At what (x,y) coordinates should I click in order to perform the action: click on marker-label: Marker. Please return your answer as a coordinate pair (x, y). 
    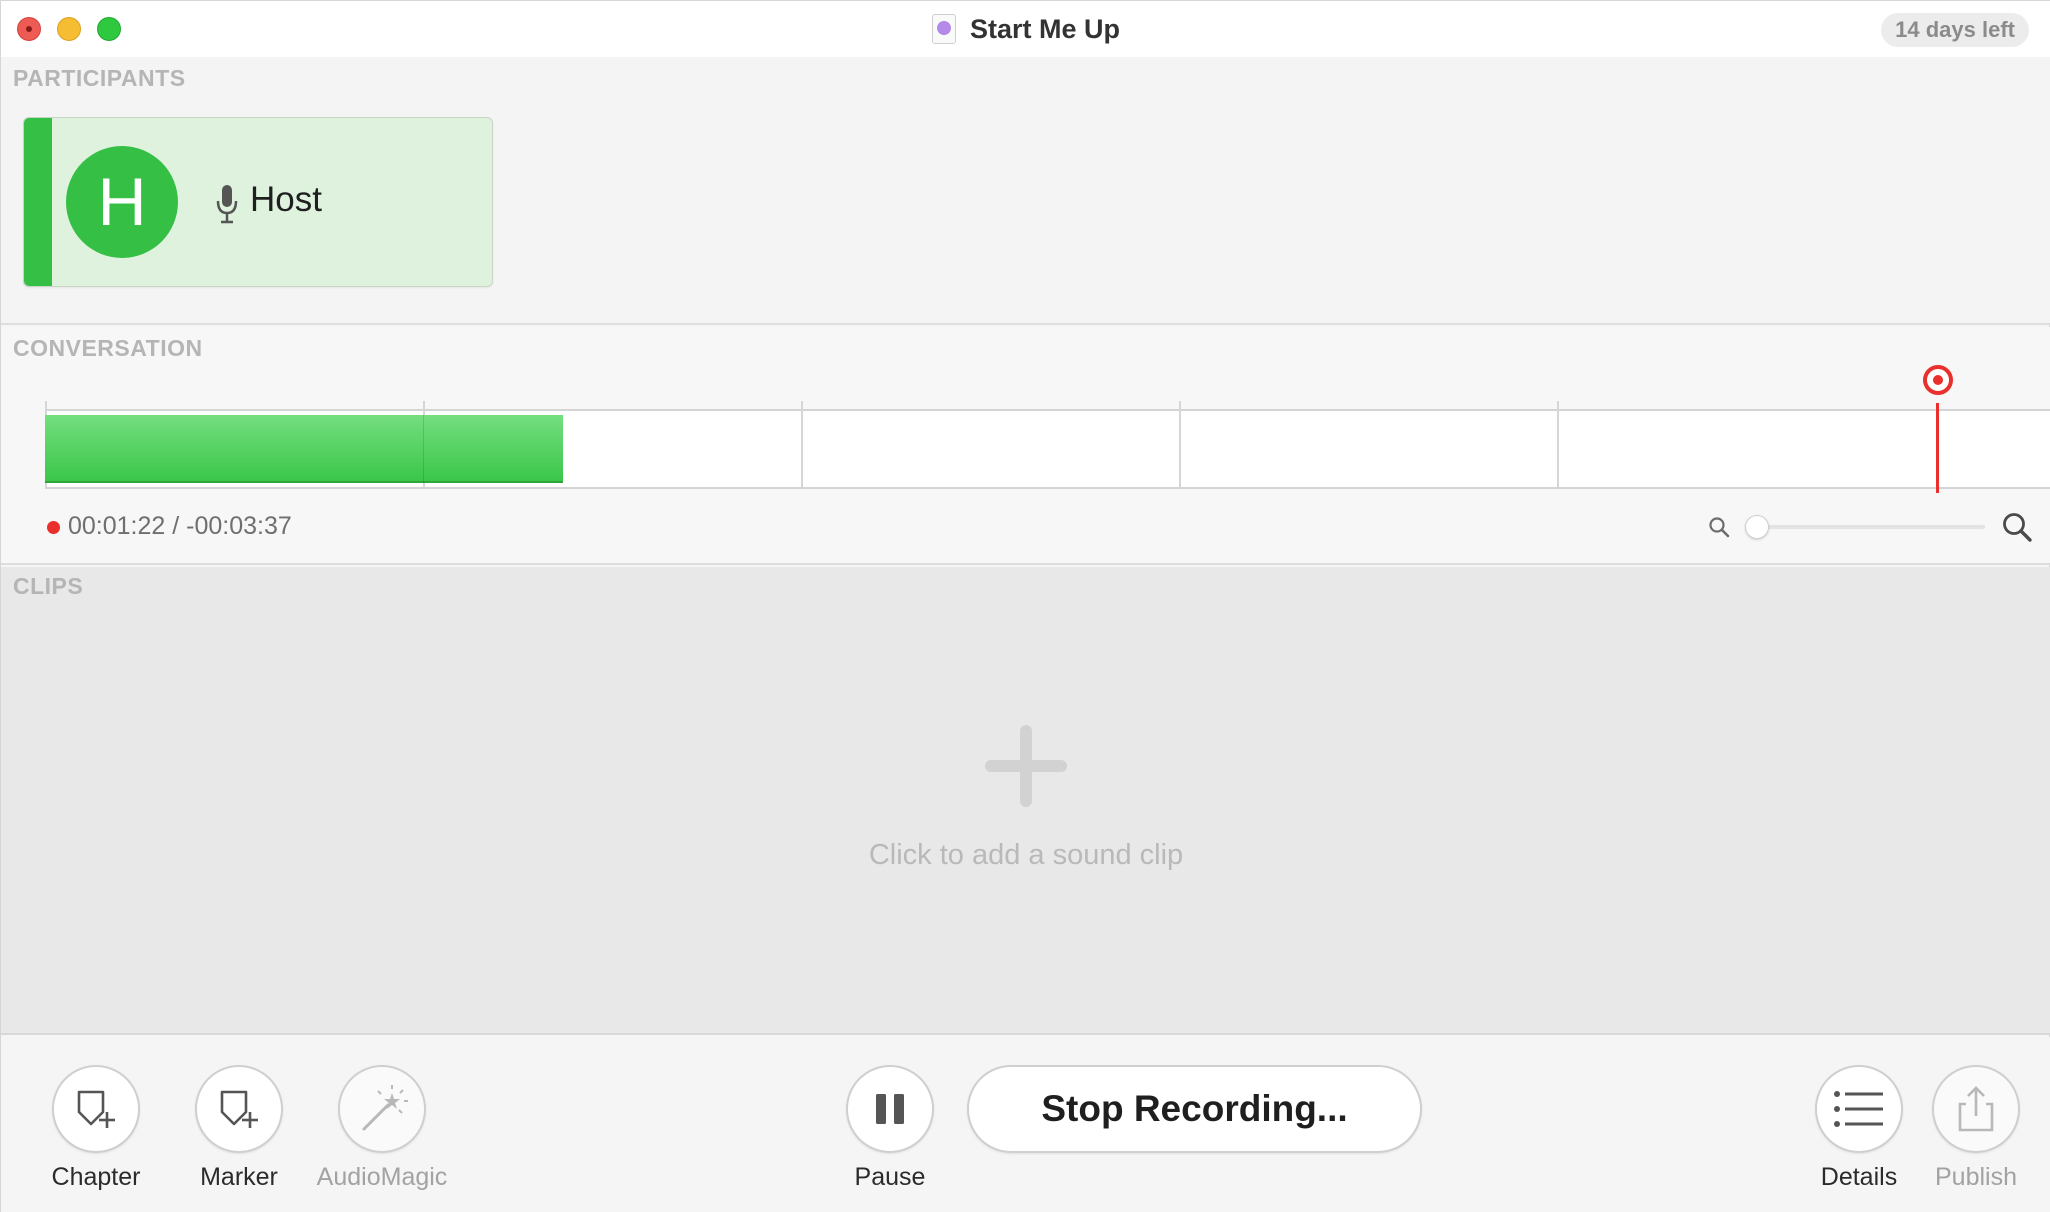
    Looking at the image, I should click on (239, 1177).